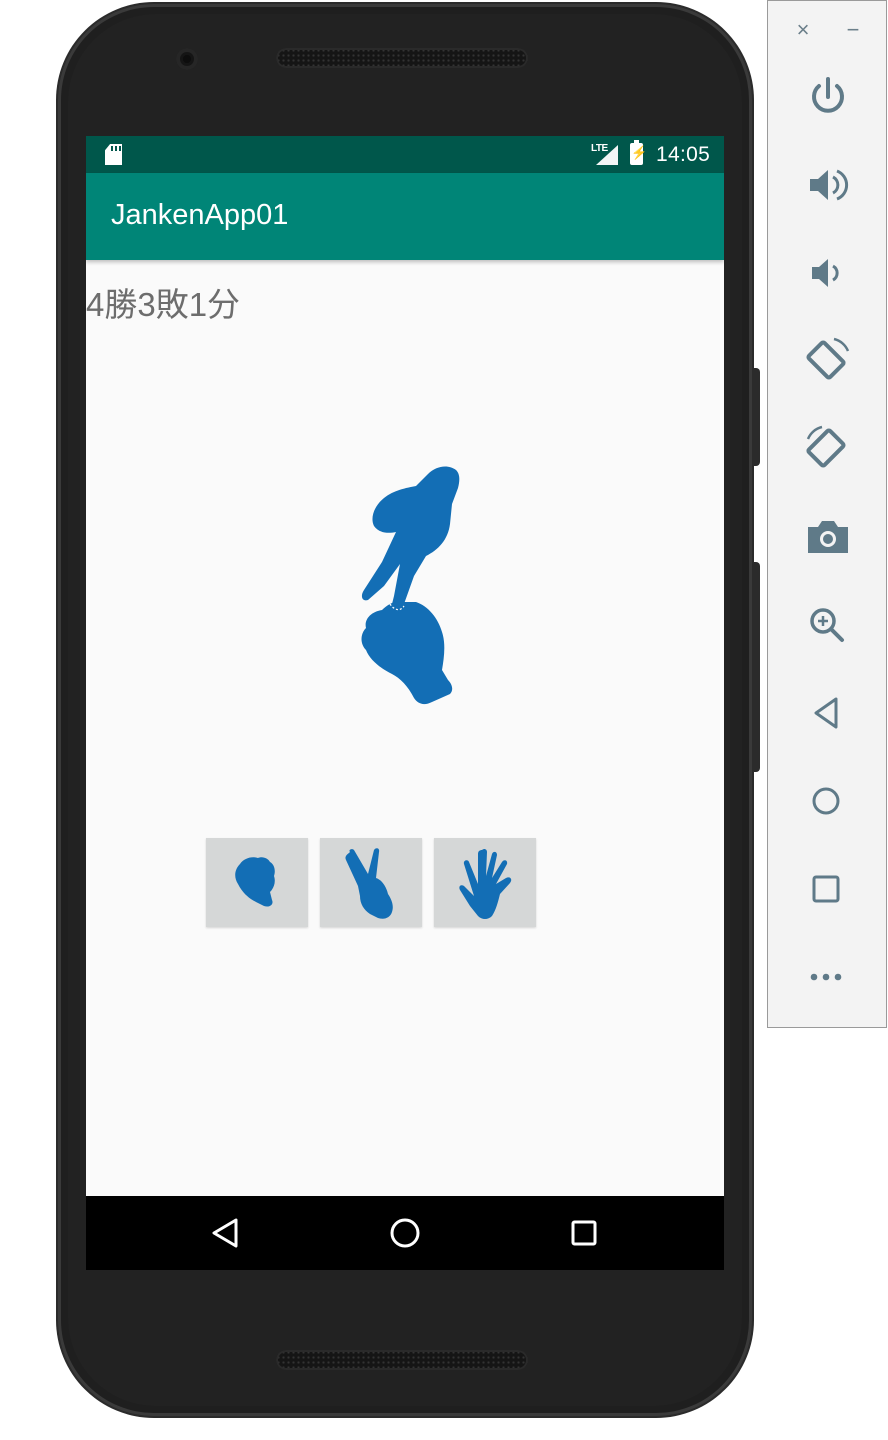 This screenshot has height=1440, width=888. I want to click on screenshot-button, so click(828, 537).